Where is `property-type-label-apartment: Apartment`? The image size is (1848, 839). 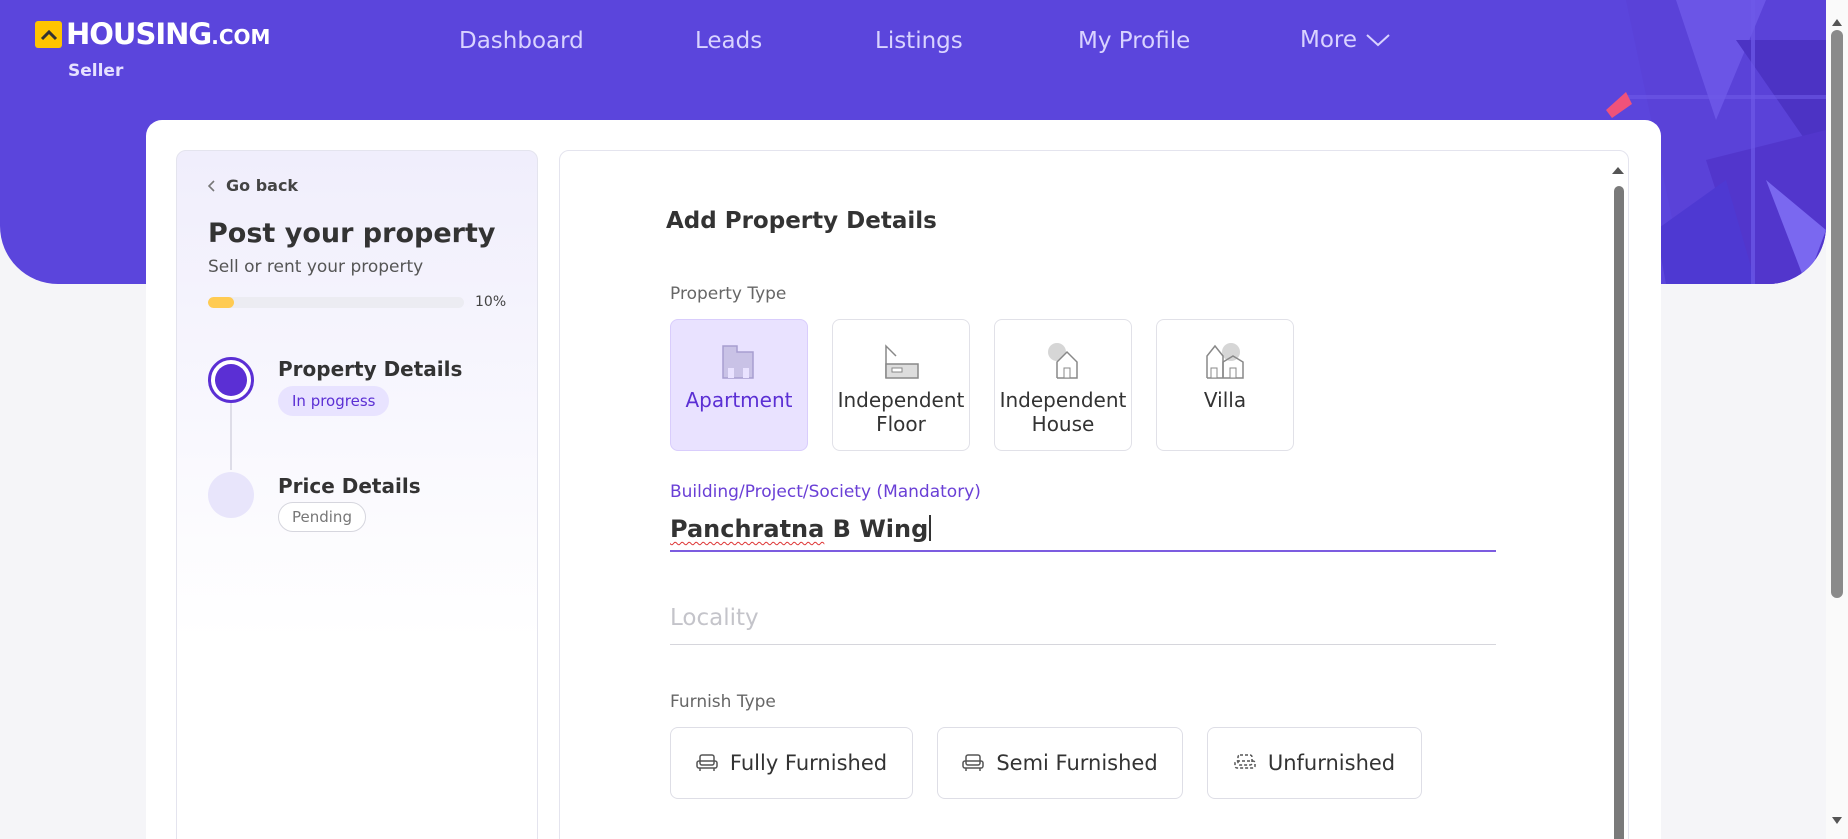
property-type-label-apartment: Apartment is located at coordinates (739, 400).